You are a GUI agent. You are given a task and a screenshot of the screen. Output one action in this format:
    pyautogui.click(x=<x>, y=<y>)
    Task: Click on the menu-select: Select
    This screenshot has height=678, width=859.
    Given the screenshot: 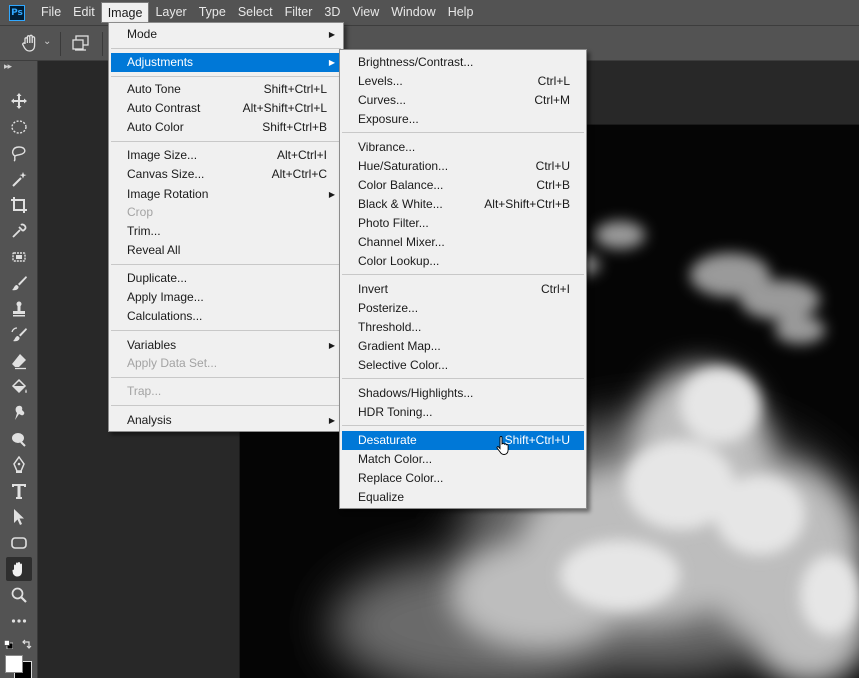 What is the action you would take?
    pyautogui.click(x=255, y=12)
    